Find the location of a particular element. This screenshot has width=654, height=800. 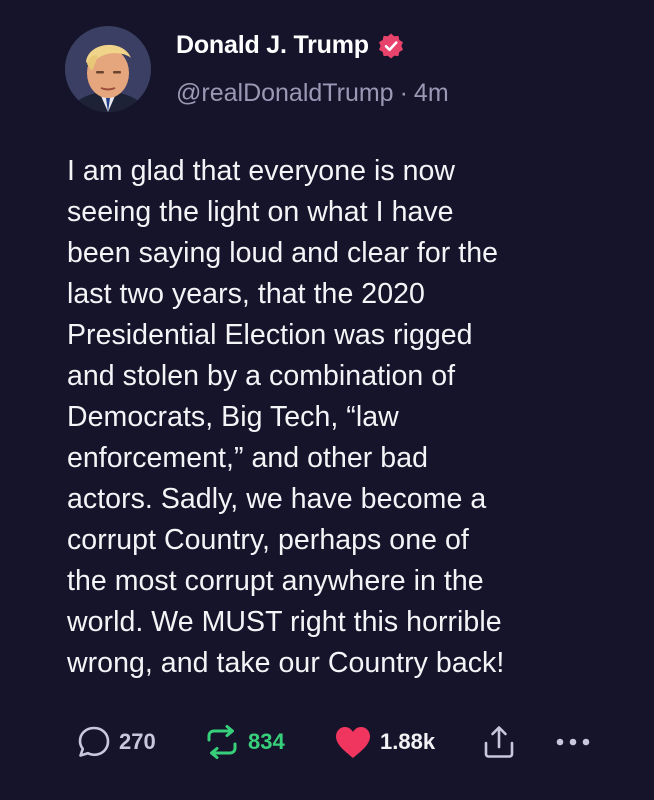

verified-badge-icon is located at coordinates (391, 46).